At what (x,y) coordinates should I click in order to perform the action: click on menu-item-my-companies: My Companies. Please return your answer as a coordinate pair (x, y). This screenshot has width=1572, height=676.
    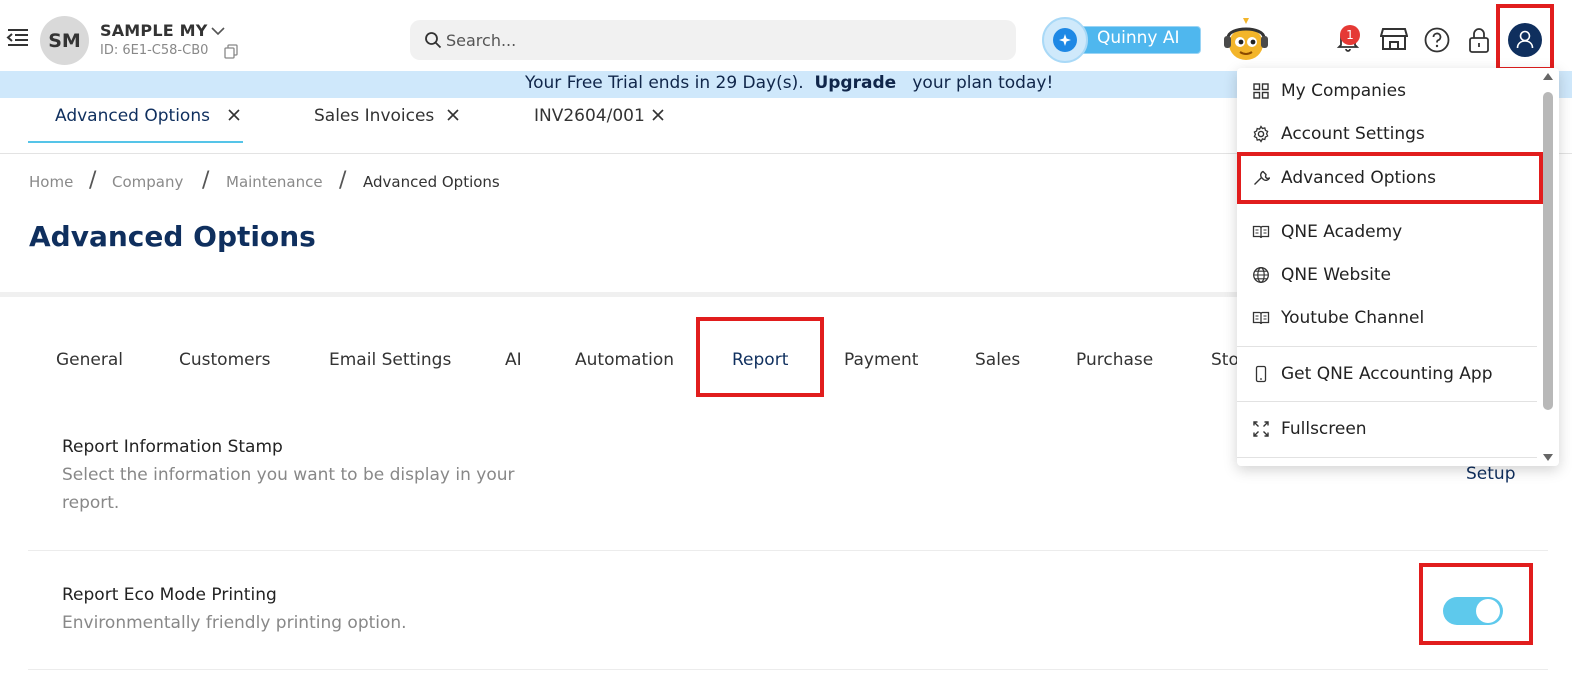
    Looking at the image, I should click on (1397, 91).